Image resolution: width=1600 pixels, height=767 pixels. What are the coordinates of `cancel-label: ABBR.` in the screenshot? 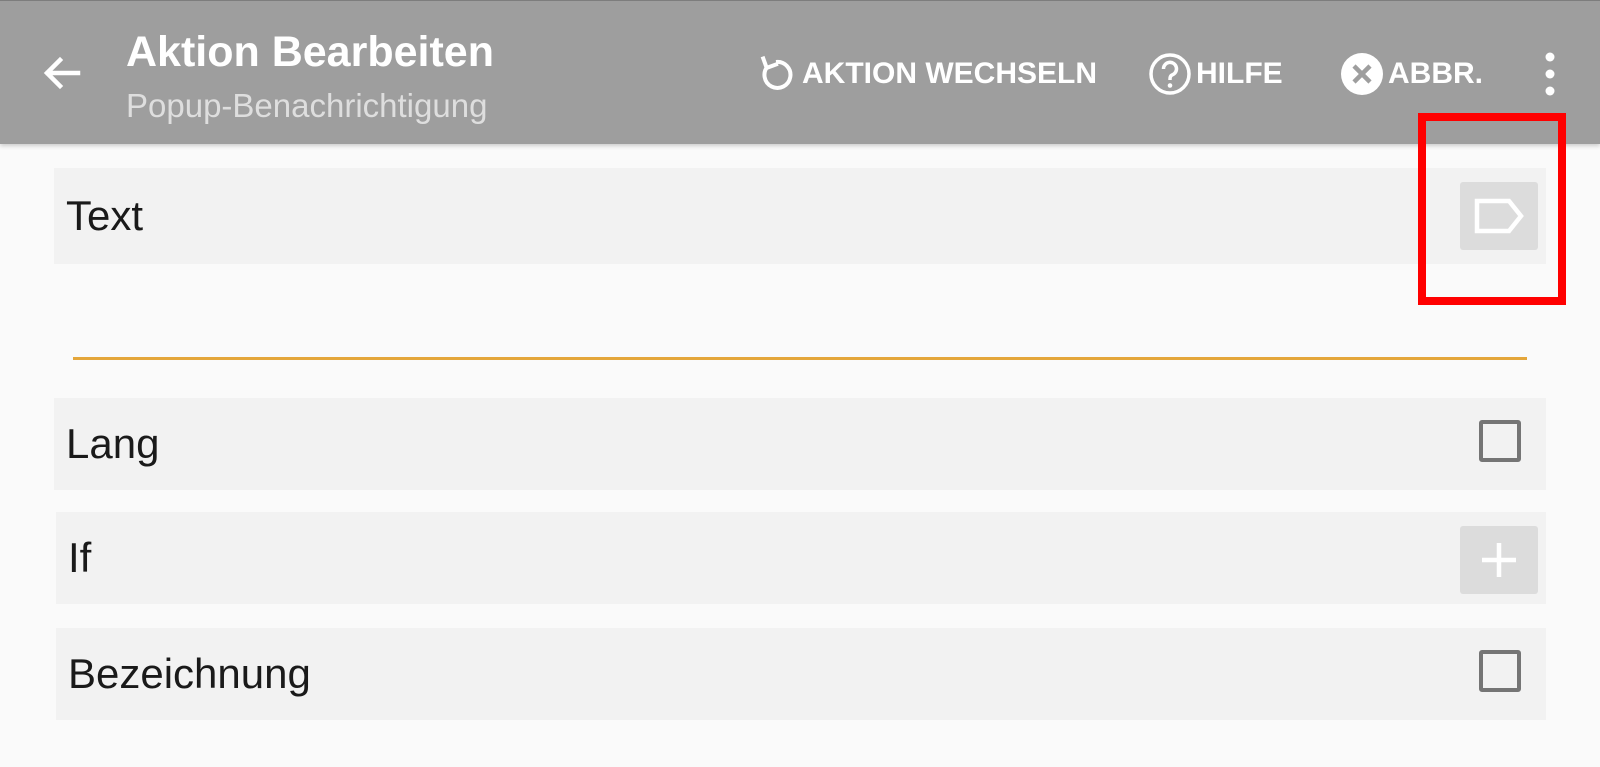 It's located at (1435, 73).